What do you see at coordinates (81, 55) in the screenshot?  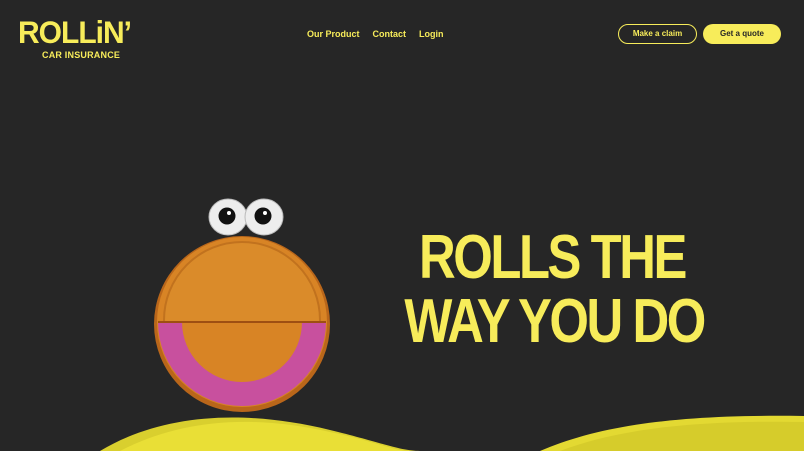 I see `brand-tagline: CAR INSURANCE` at bounding box center [81, 55].